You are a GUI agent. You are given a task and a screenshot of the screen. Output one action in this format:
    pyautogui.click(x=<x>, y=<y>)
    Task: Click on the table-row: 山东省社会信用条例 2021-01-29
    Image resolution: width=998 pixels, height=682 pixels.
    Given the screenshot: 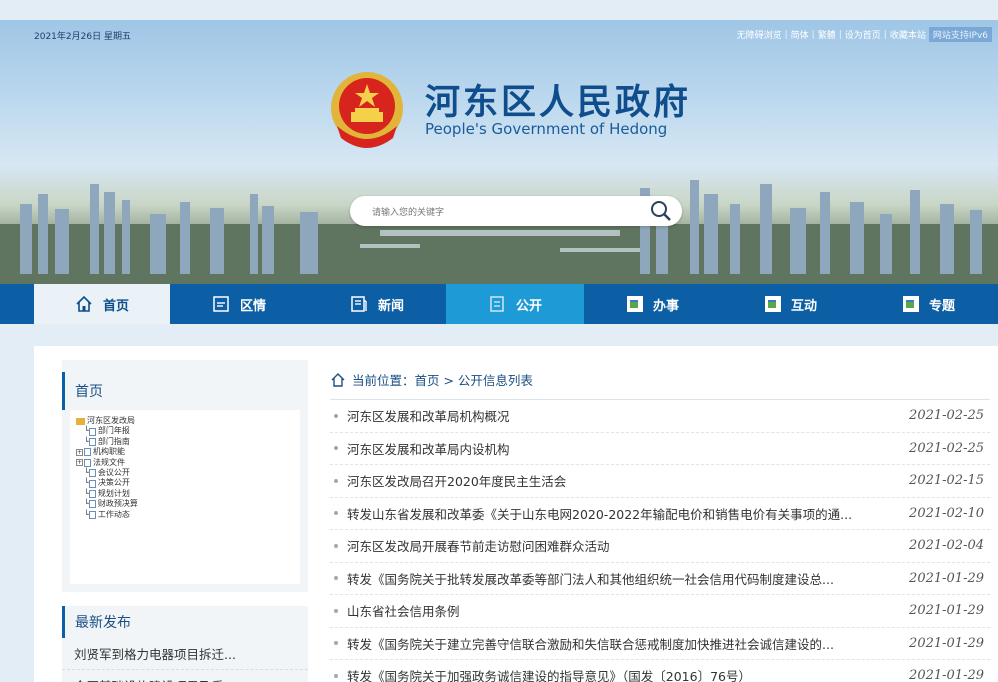 What is the action you would take?
    pyautogui.click(x=660, y=611)
    